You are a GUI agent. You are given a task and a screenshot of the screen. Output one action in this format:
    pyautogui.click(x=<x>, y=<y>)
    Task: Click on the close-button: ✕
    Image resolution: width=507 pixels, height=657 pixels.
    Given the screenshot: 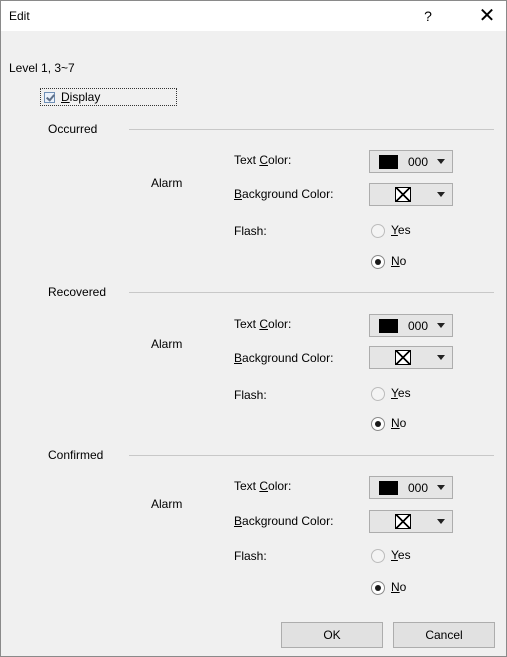 What is the action you would take?
    pyautogui.click(x=487, y=16)
    